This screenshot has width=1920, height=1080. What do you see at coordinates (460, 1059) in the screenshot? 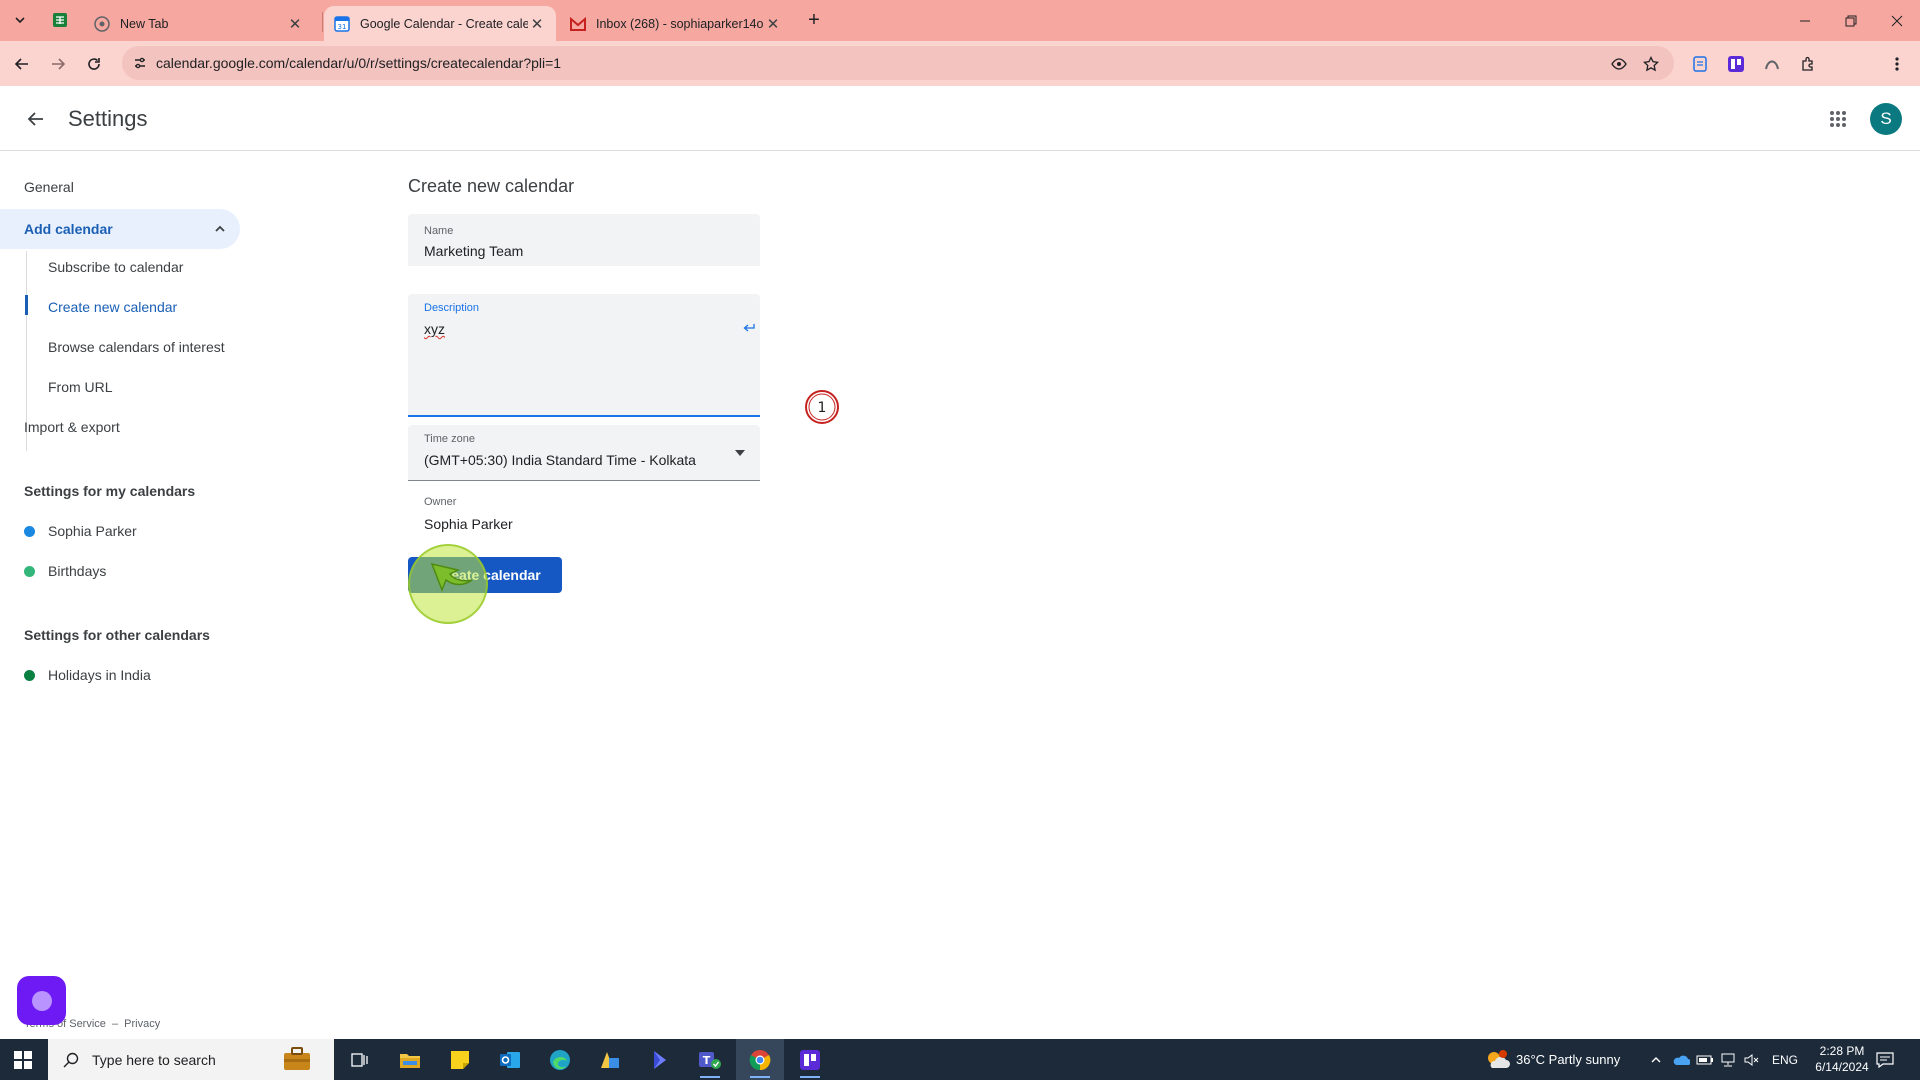
I see `taskbar-sticky-notes` at bounding box center [460, 1059].